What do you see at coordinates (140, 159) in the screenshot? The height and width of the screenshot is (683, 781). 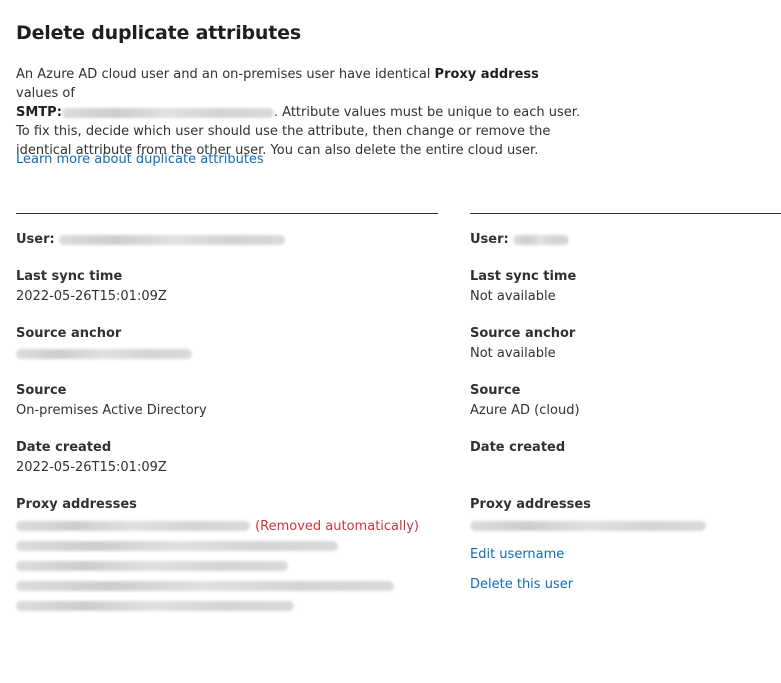 I see `learn-more-link: Learn more about duplicate attributes` at bounding box center [140, 159].